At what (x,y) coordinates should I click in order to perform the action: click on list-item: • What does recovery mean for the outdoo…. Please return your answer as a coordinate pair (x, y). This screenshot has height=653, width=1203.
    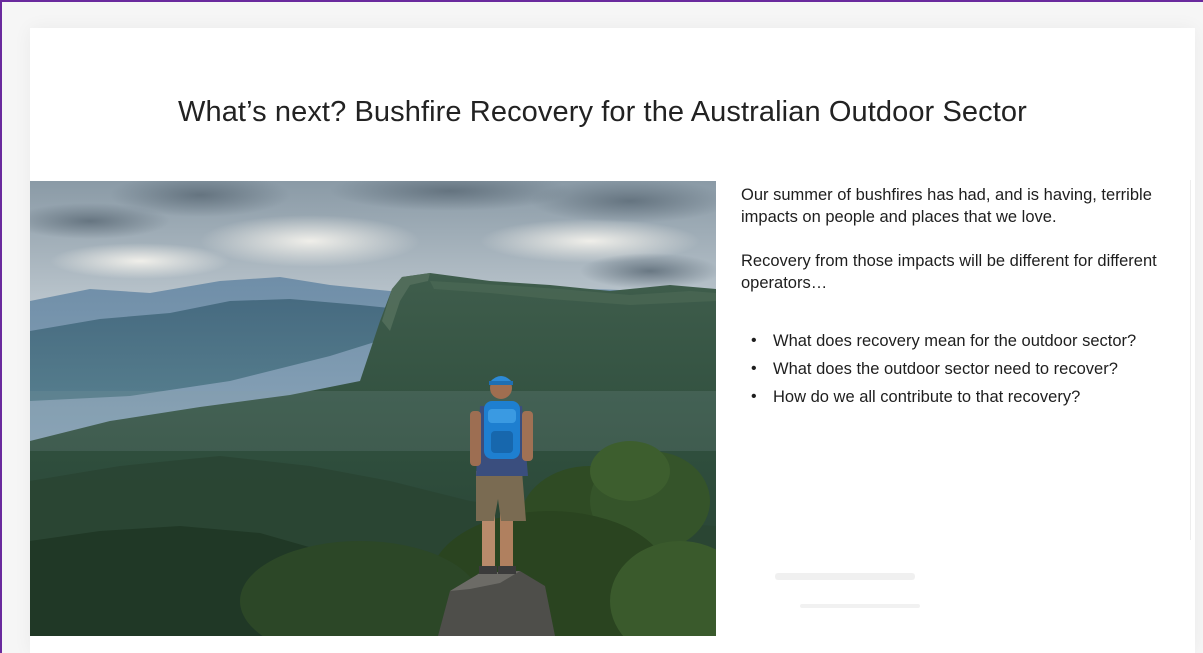
    Looking at the image, I should click on (961, 341).